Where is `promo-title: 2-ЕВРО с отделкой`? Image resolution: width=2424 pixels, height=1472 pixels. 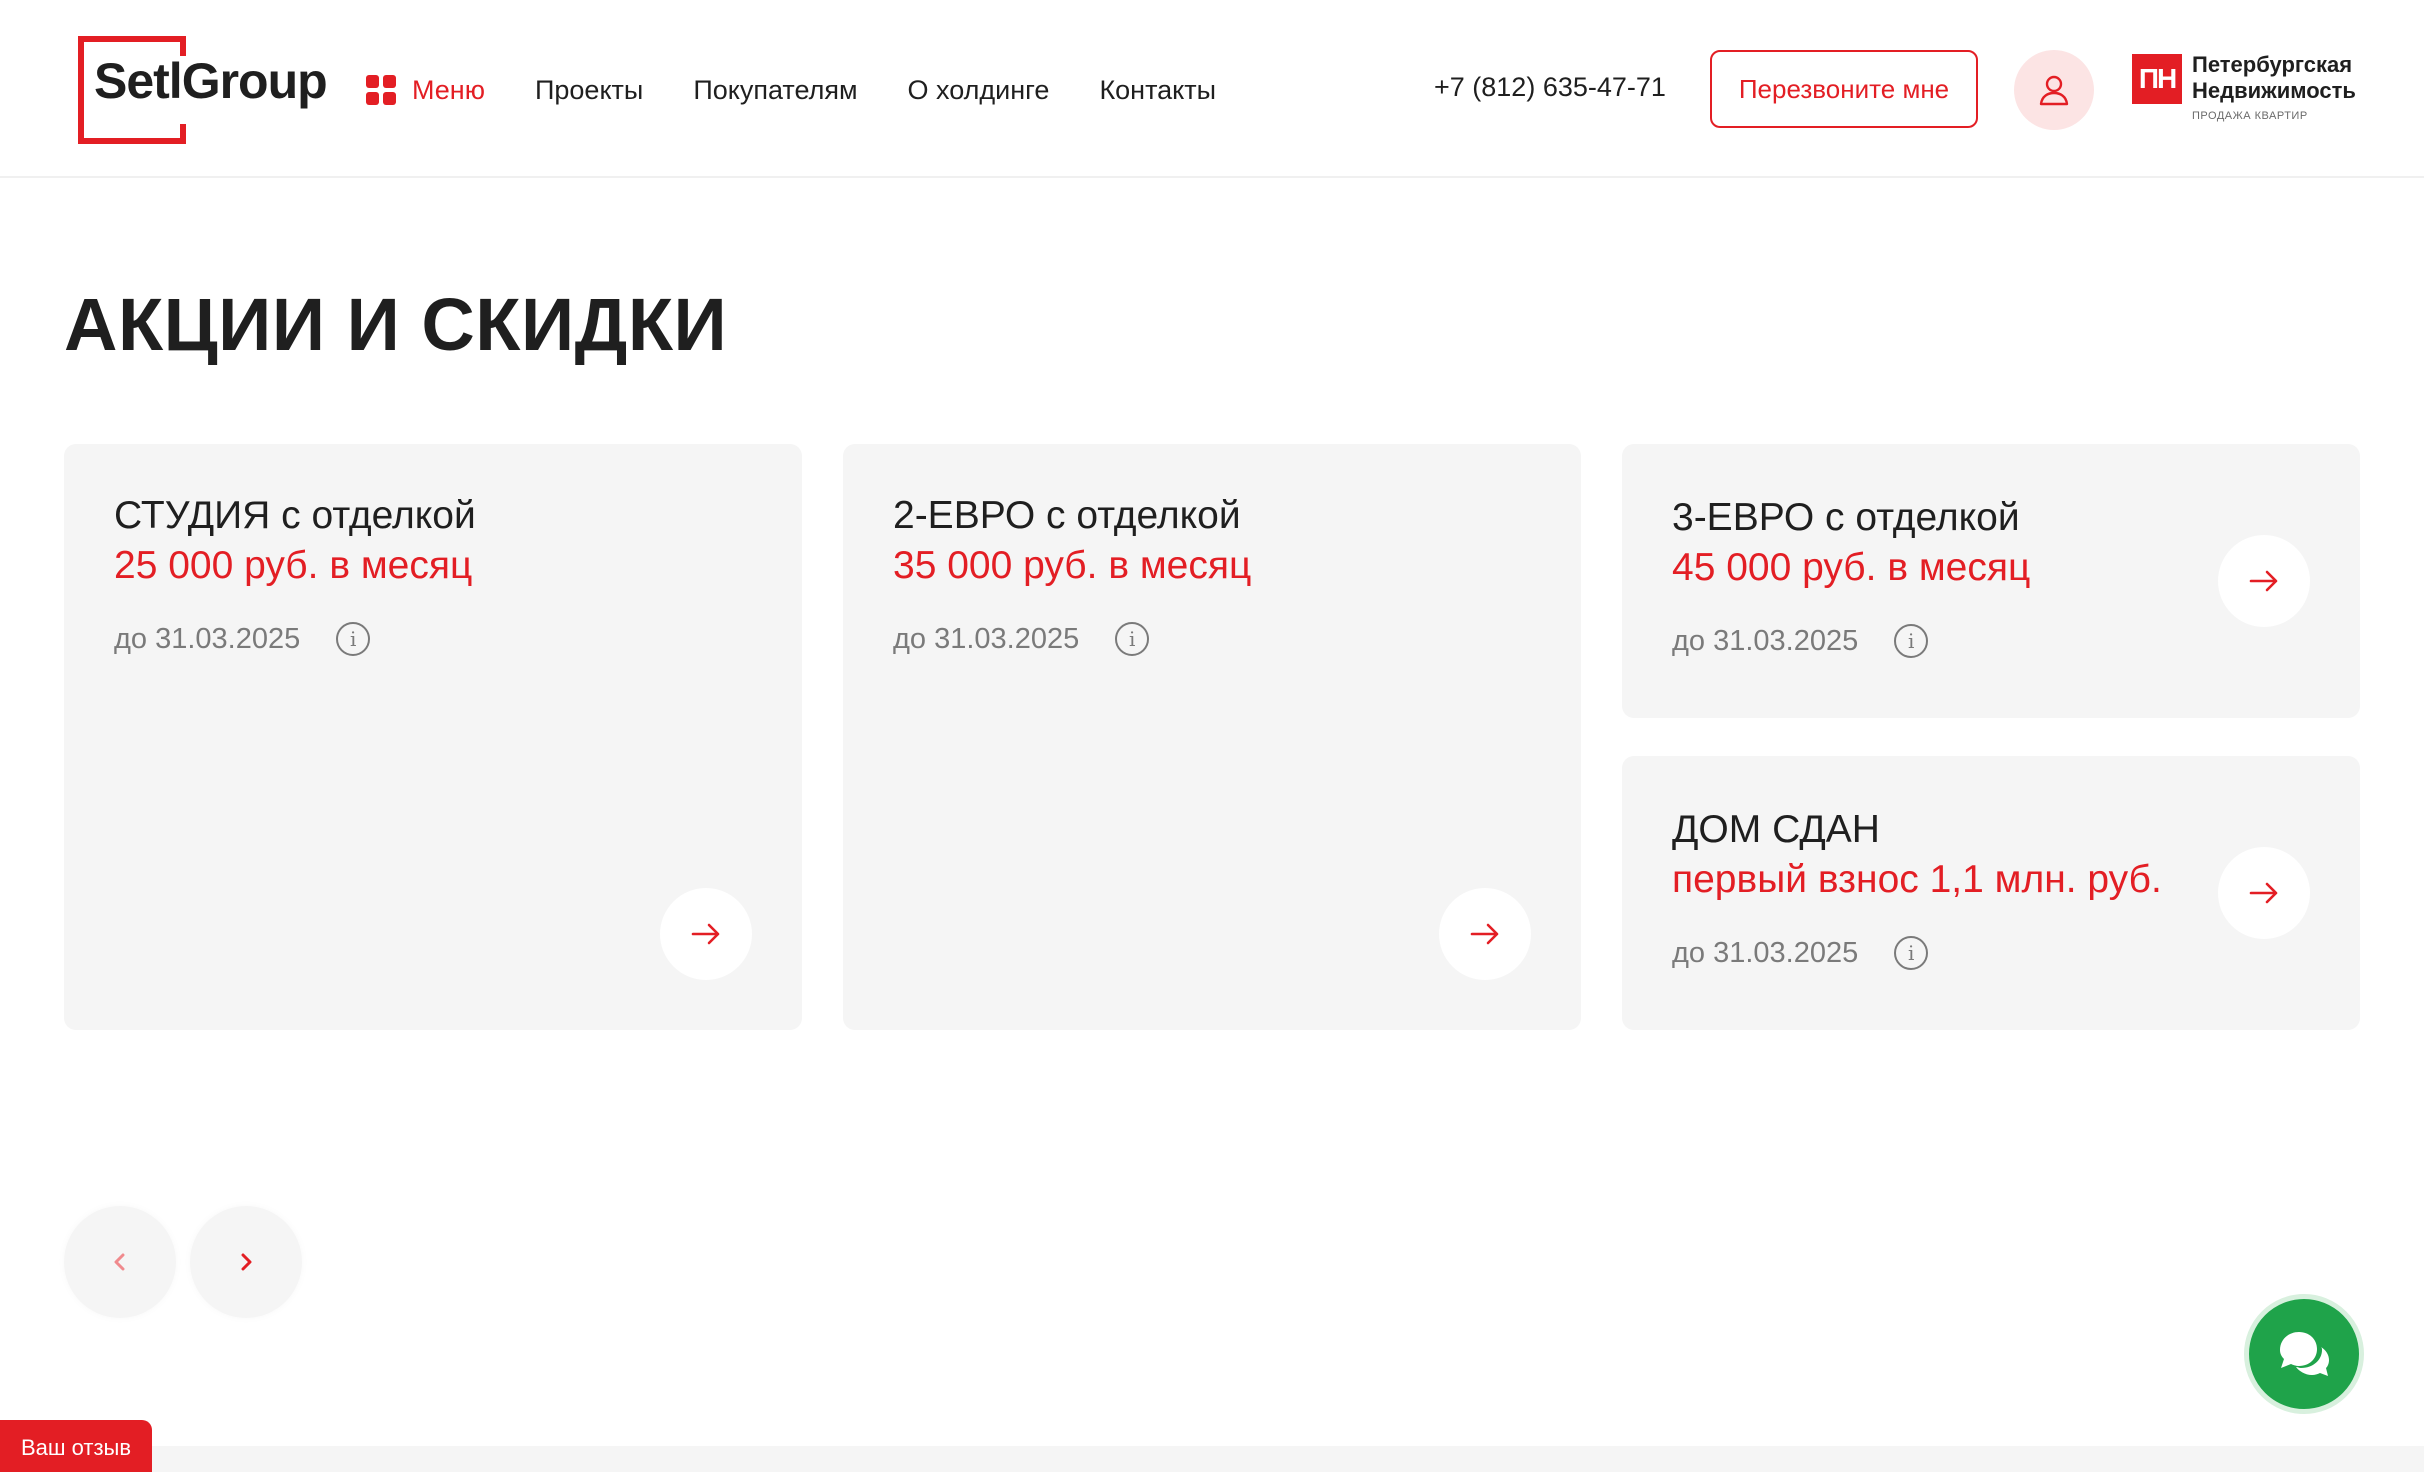 promo-title: 2-ЕВРО с отделкой is located at coordinates (1067, 515).